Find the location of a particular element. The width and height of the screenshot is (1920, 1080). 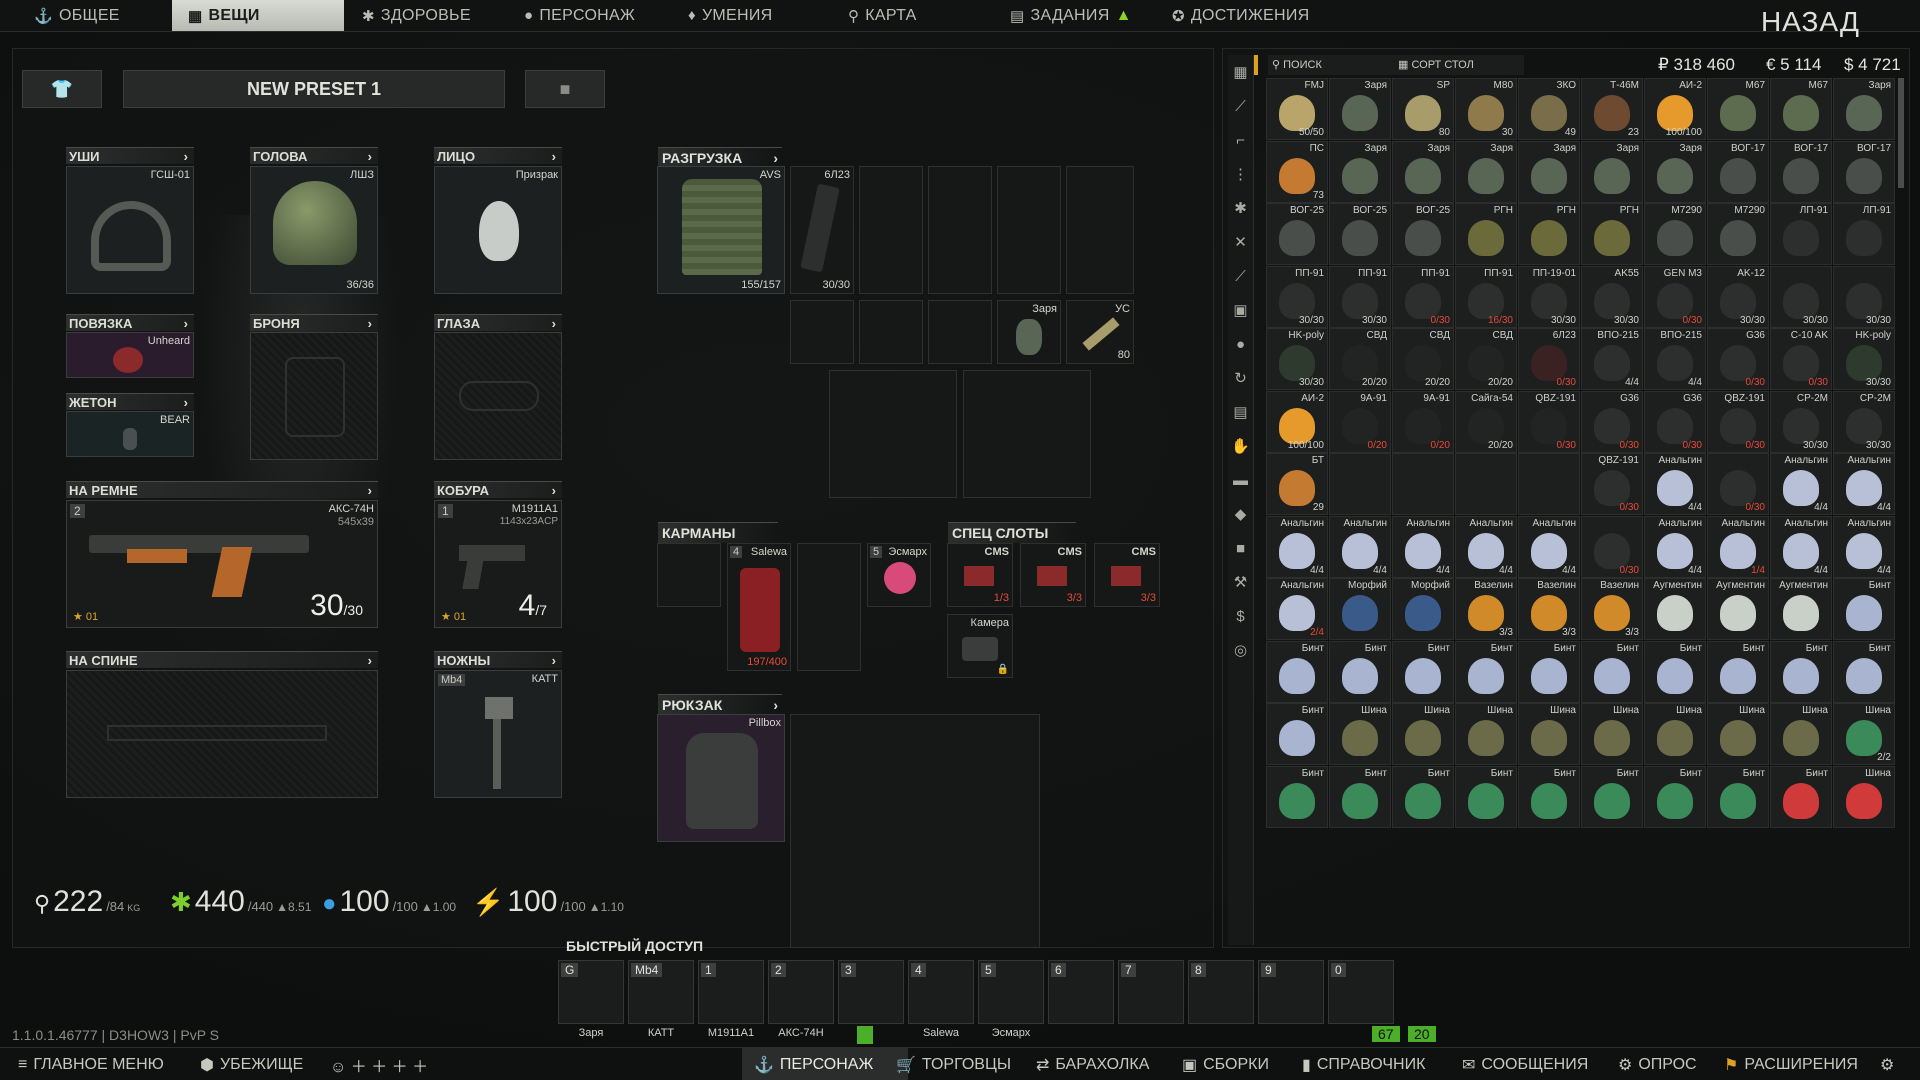

group-icon: ☺ ＋ ＋ ＋ ＋ is located at coordinates (379, 1064).